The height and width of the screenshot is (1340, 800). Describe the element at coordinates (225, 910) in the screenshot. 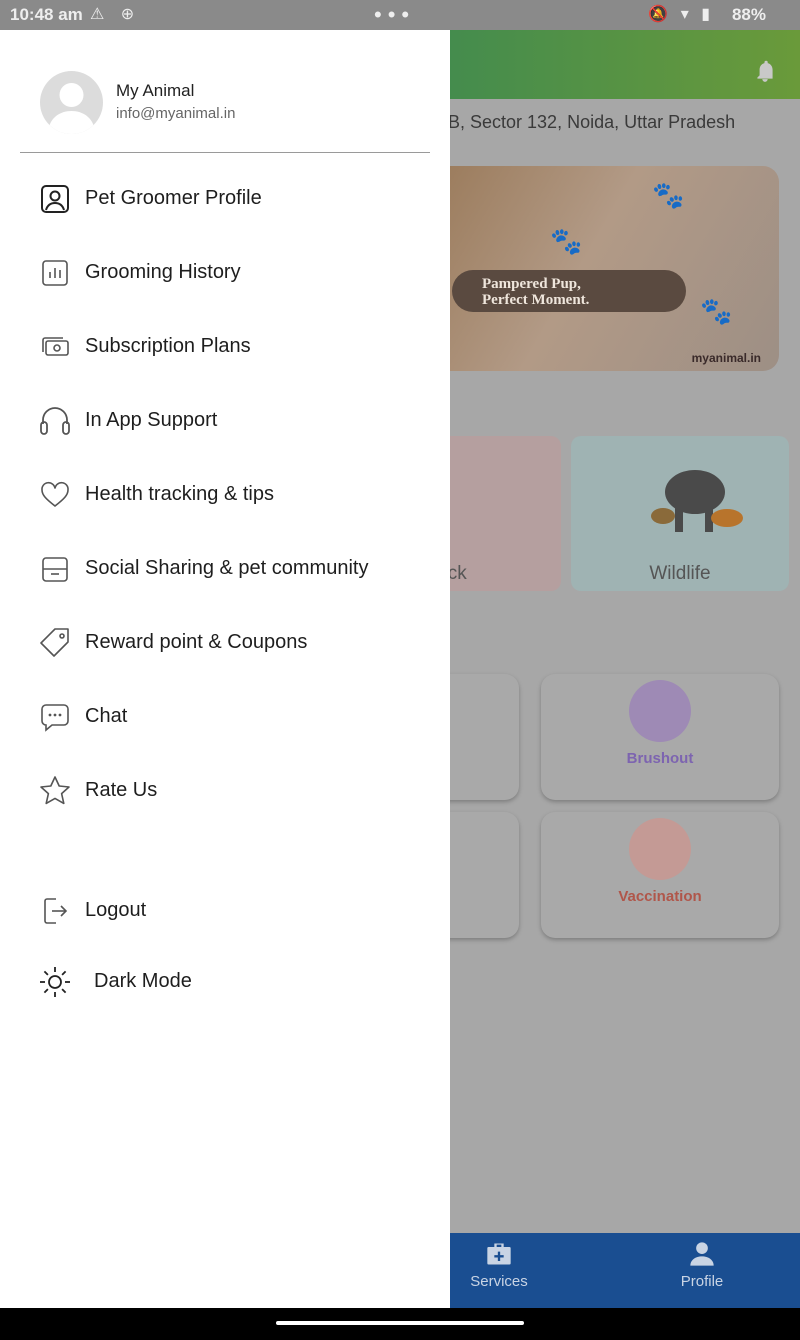

I see `logout-button: Logout` at that location.